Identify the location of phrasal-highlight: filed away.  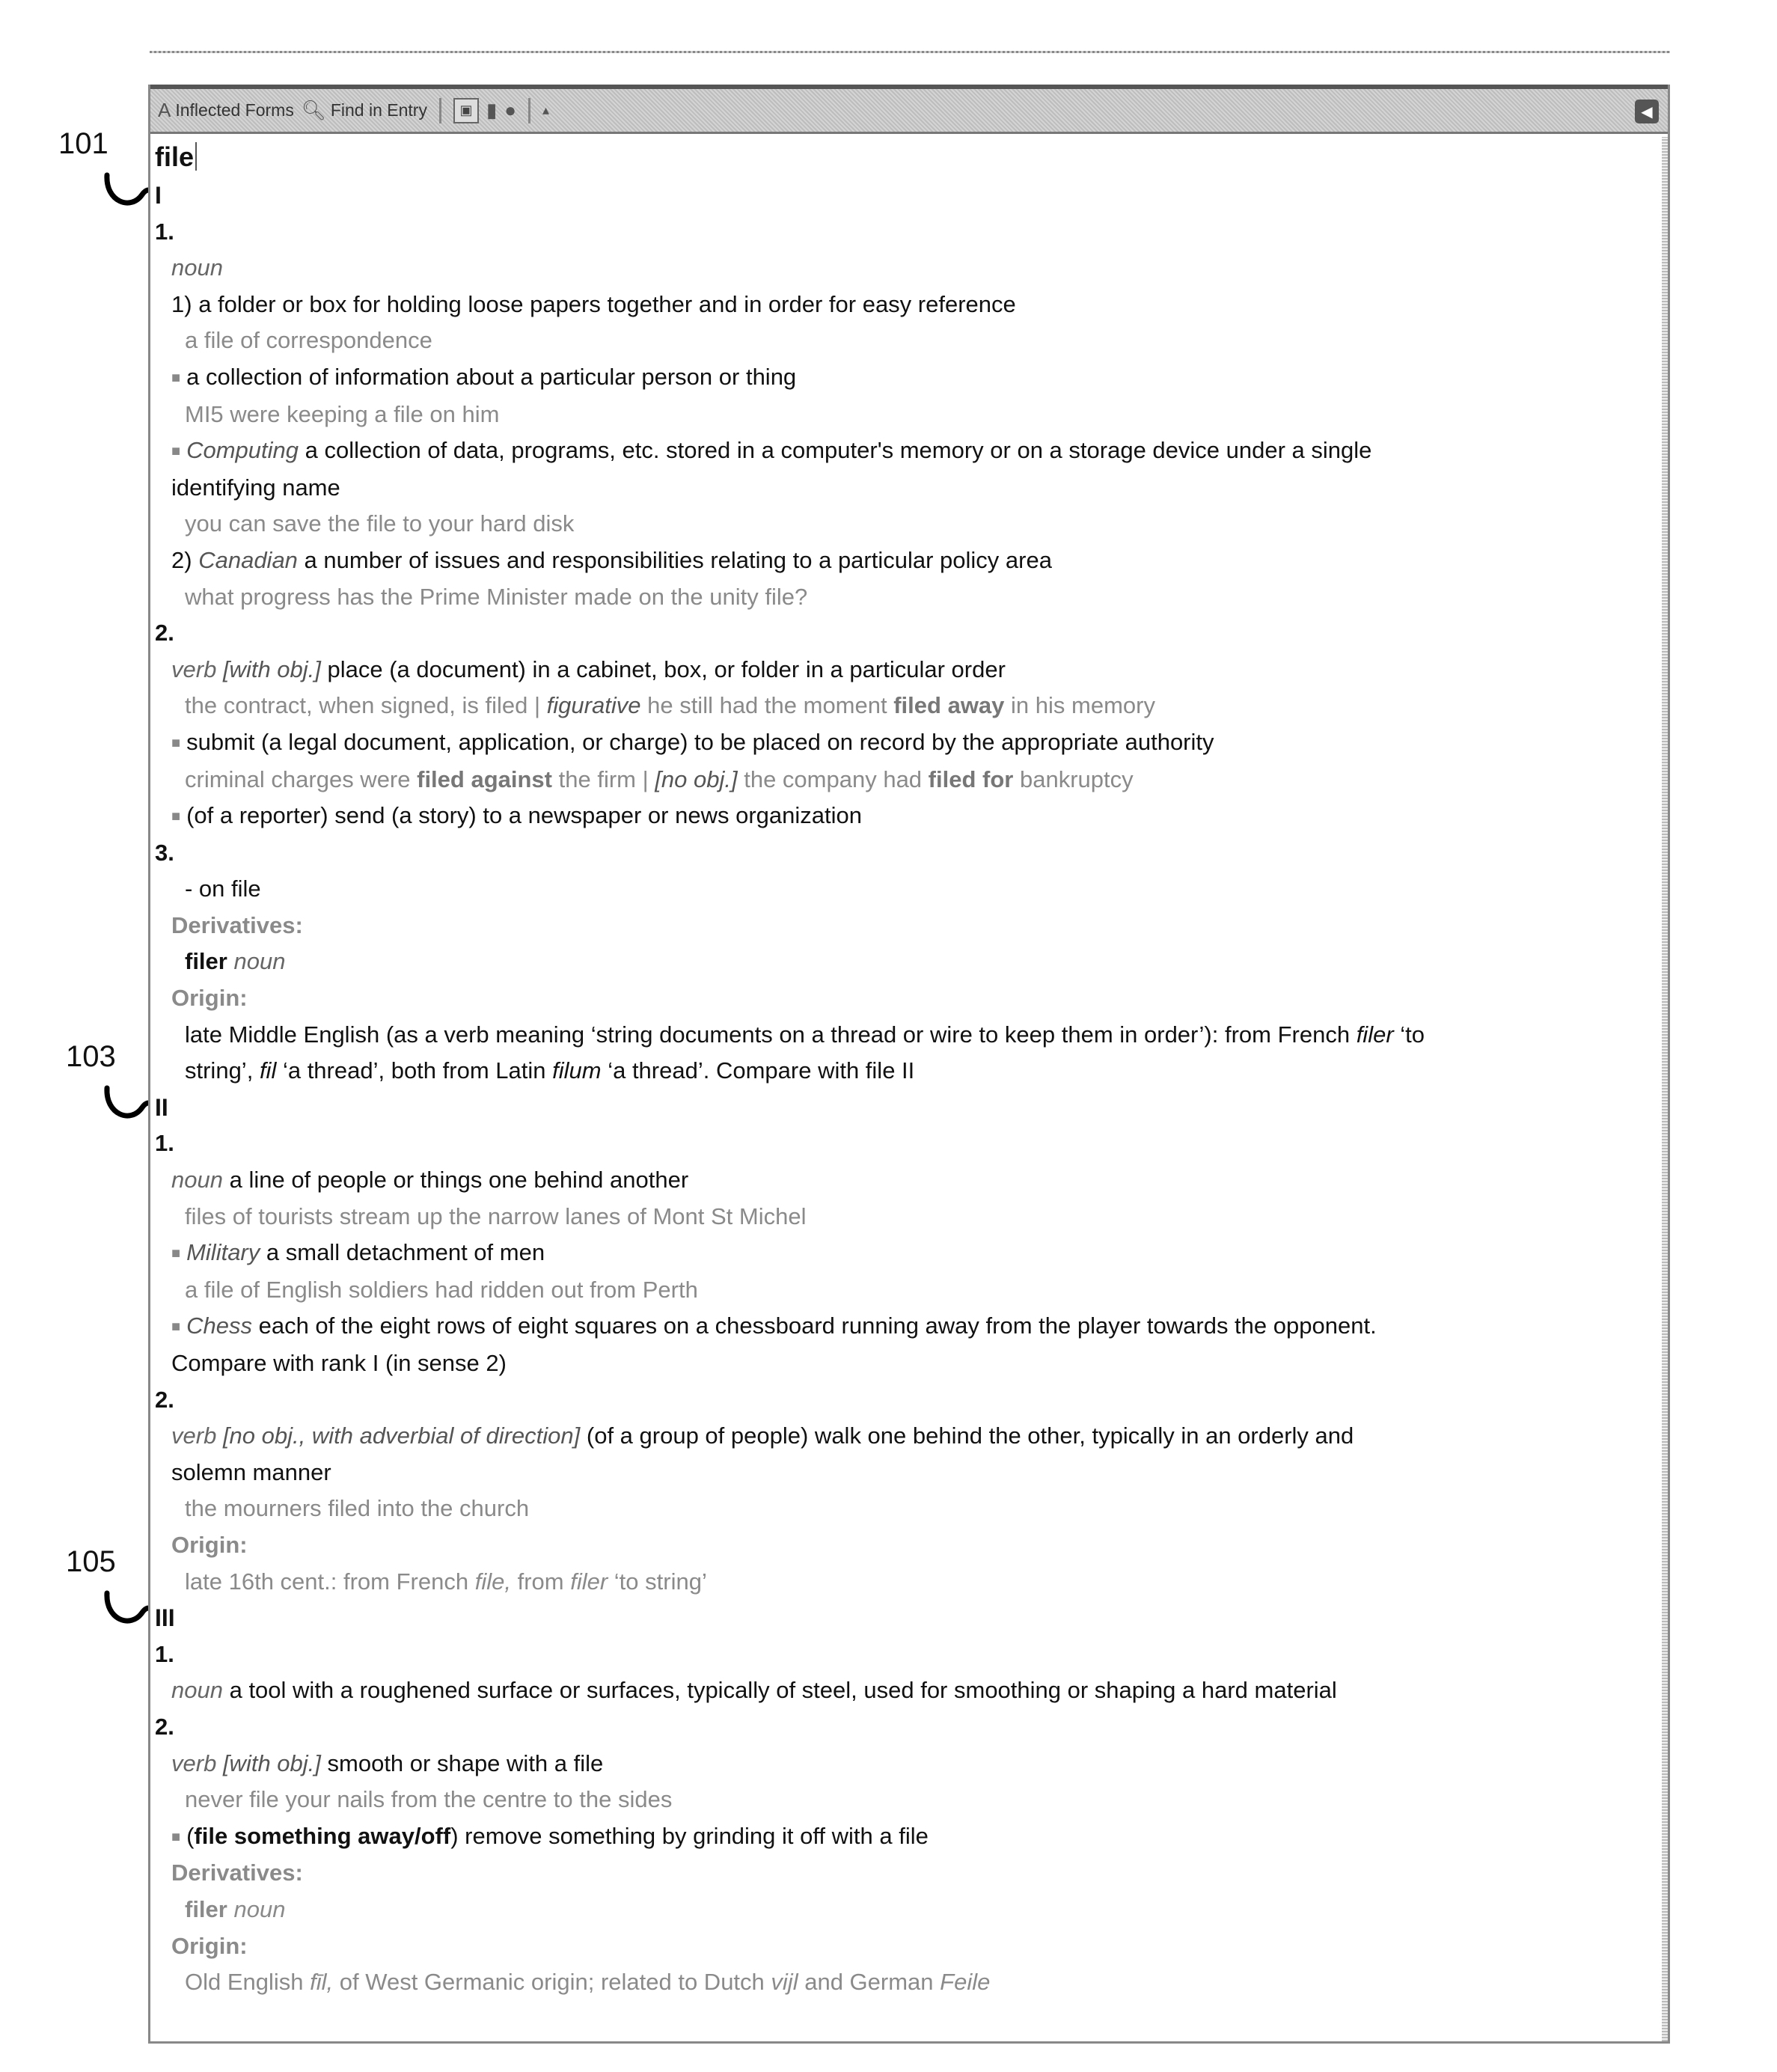
(949, 705).